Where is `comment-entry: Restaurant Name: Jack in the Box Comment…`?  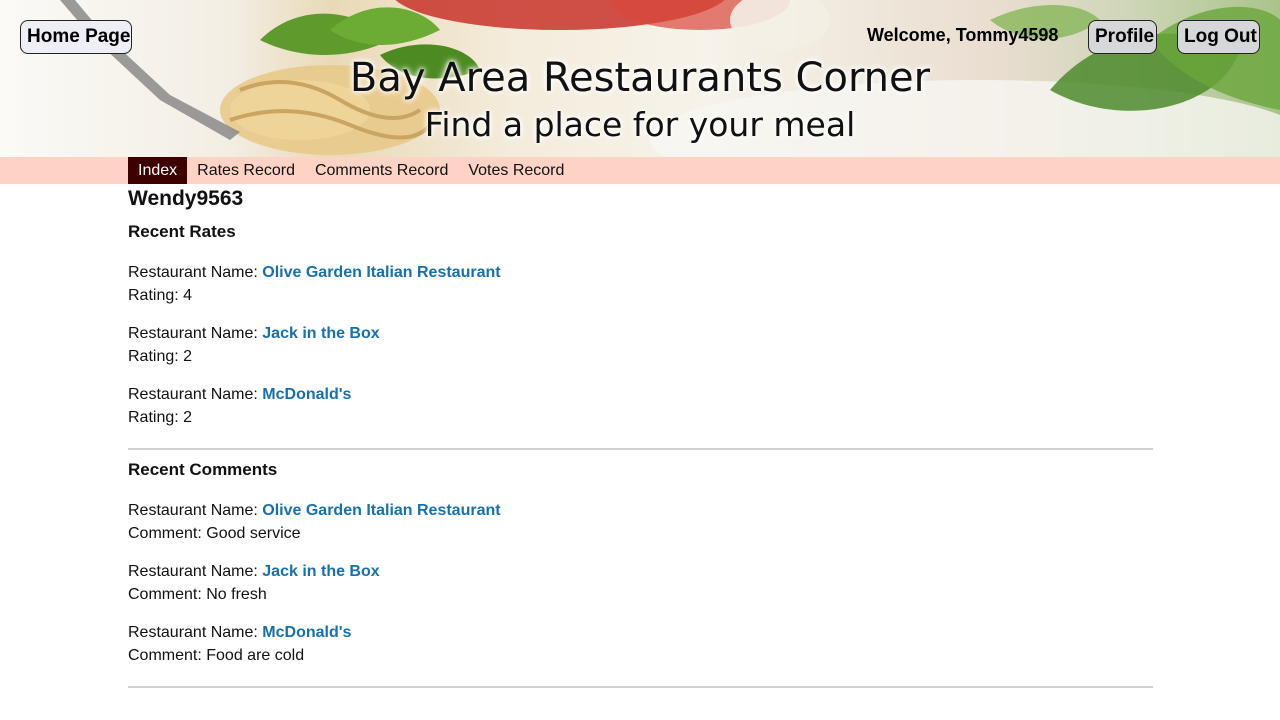 comment-entry: Restaurant Name: Jack in the Box Comment… is located at coordinates (640, 583).